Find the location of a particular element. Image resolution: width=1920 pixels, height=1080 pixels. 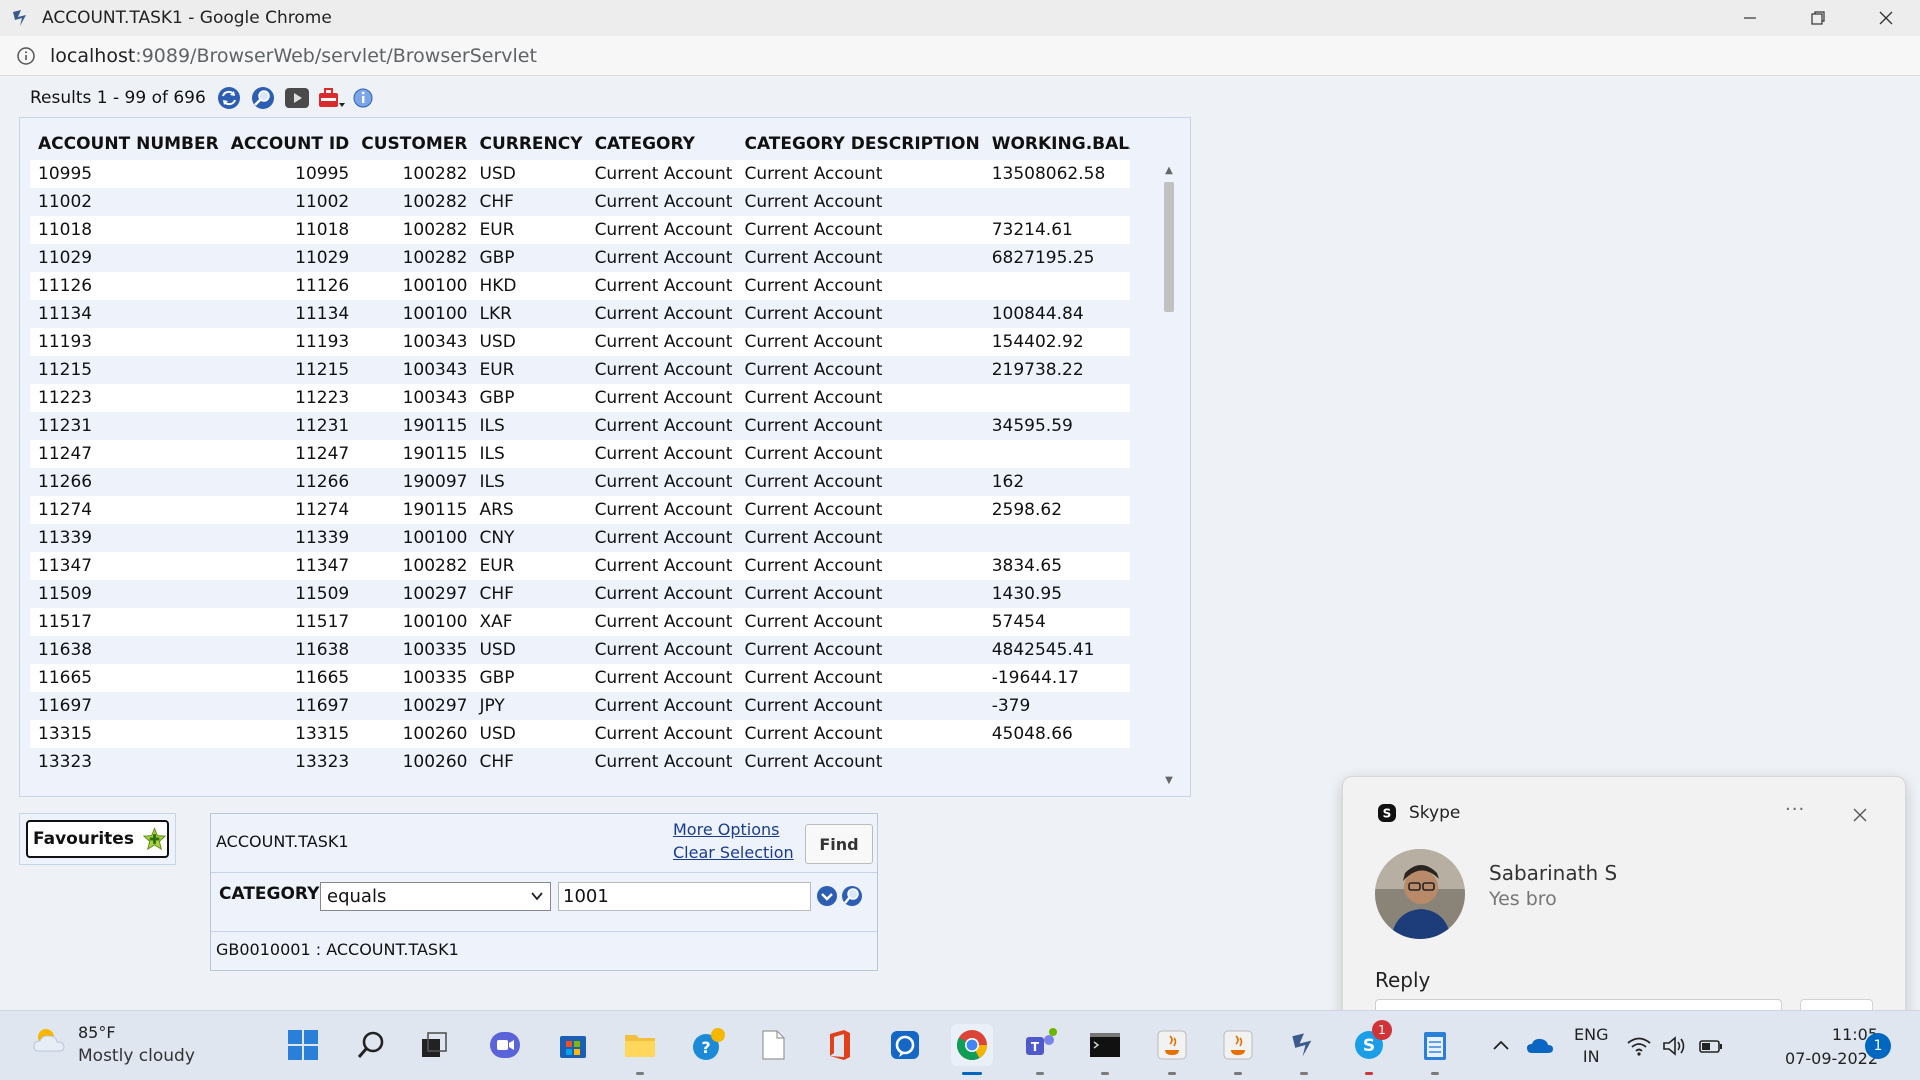

enquiry-name: ACCOUNT.TASK1 is located at coordinates (282, 841).